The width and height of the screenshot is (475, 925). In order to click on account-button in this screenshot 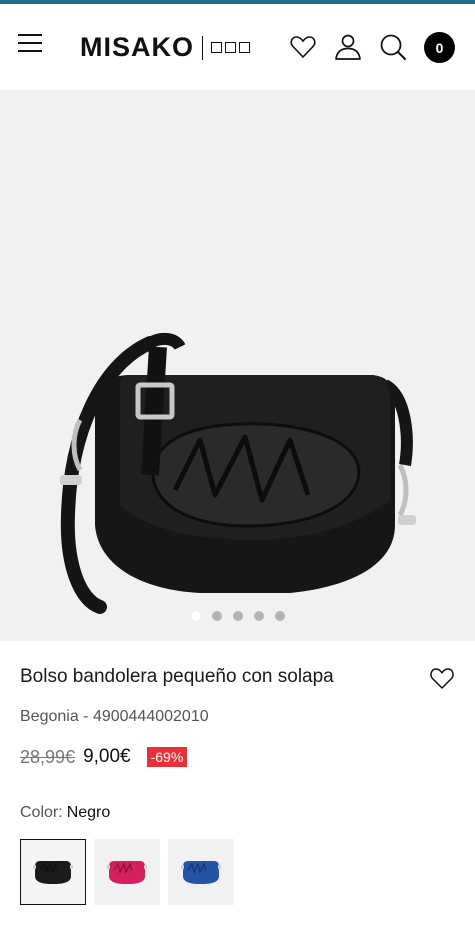, I will do `click(348, 47)`.